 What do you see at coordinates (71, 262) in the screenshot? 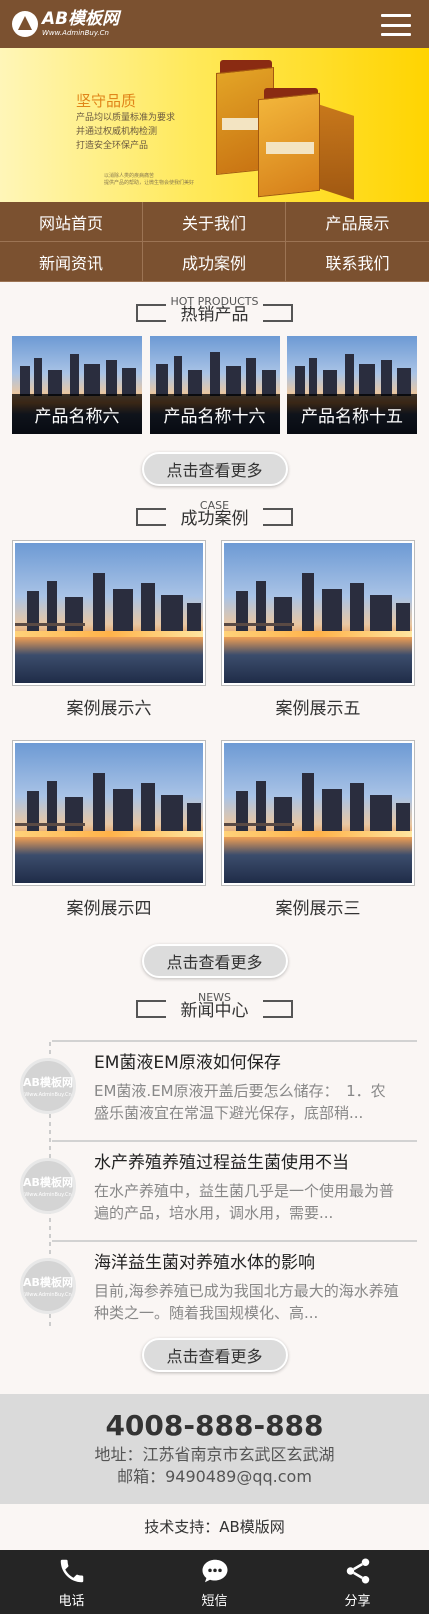
I see `nav-news: 新闻资讯` at bounding box center [71, 262].